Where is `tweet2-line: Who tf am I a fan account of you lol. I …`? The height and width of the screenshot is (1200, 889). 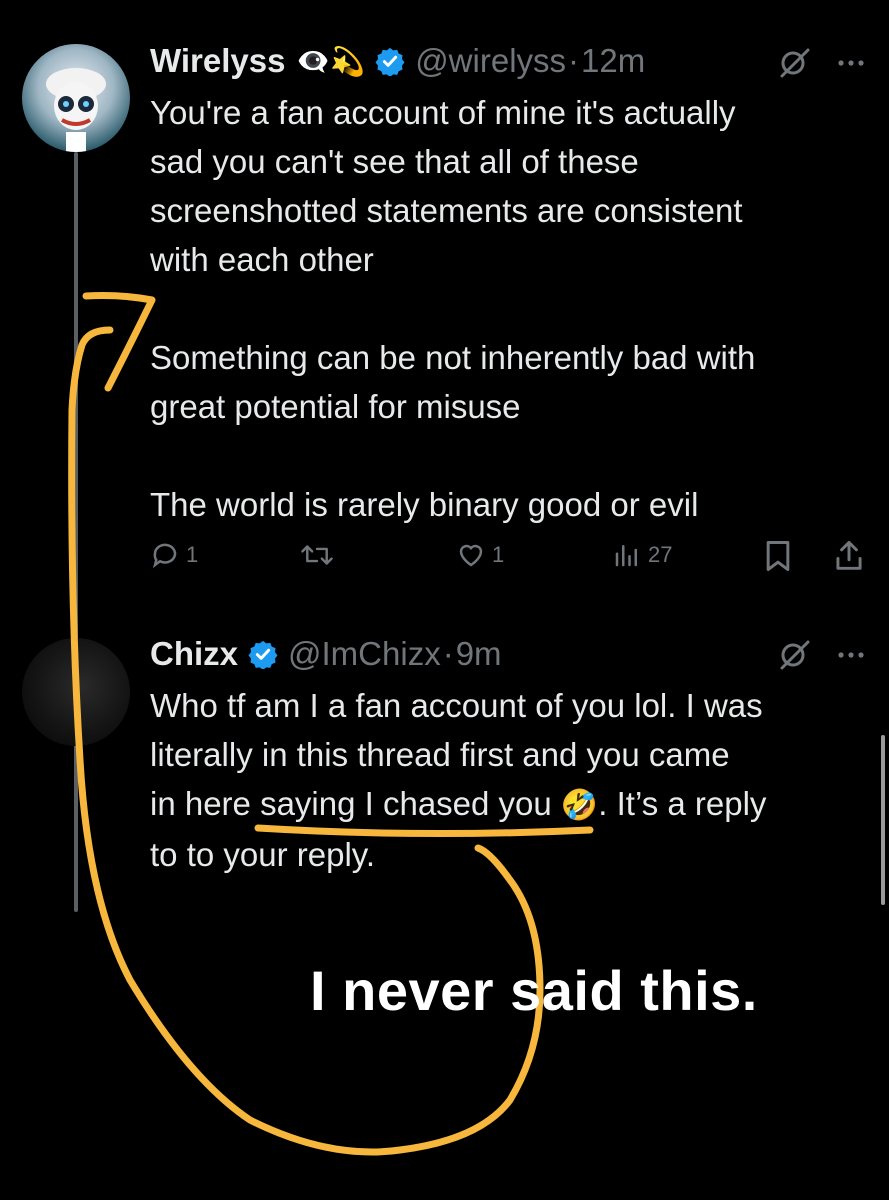
tweet2-line: Who tf am I a fan account of you lol. I … is located at coordinates (456, 705).